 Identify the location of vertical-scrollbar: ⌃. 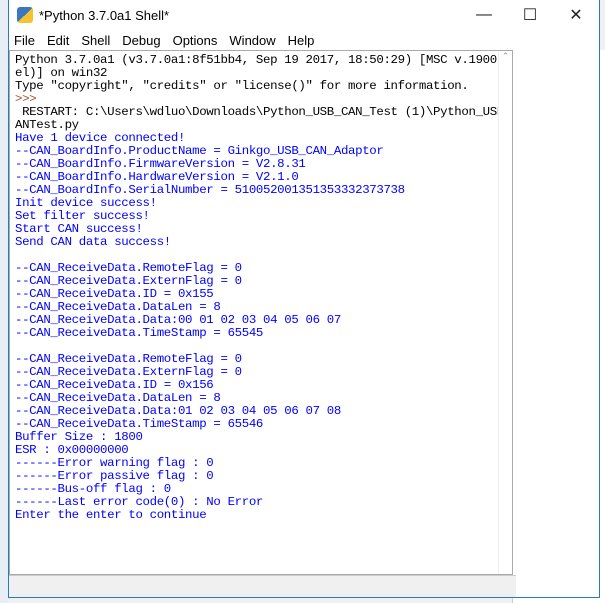
(505, 312).